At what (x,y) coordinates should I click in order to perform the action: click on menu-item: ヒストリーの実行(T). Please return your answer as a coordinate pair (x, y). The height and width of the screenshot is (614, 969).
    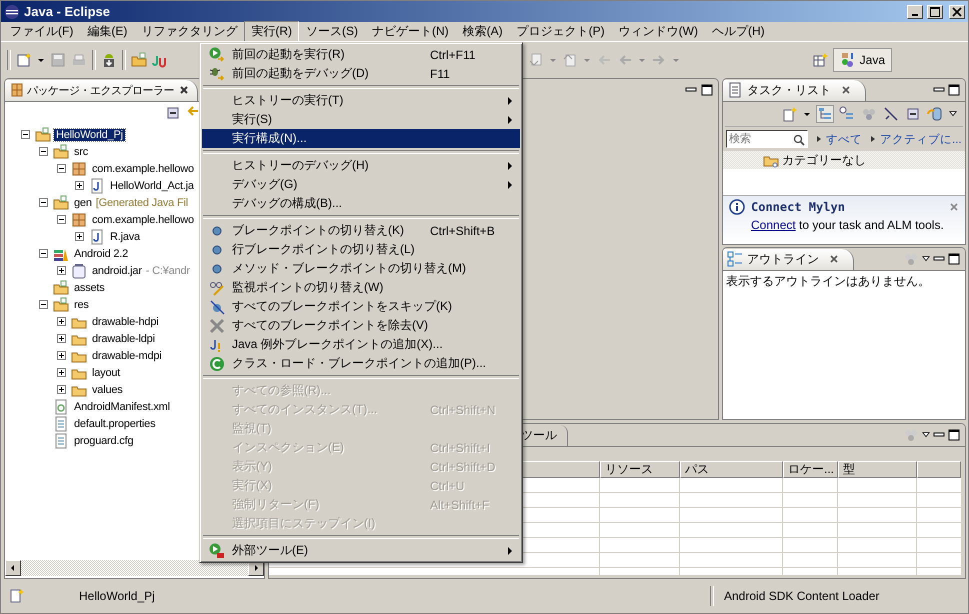
    Looking at the image, I should click on (361, 100).